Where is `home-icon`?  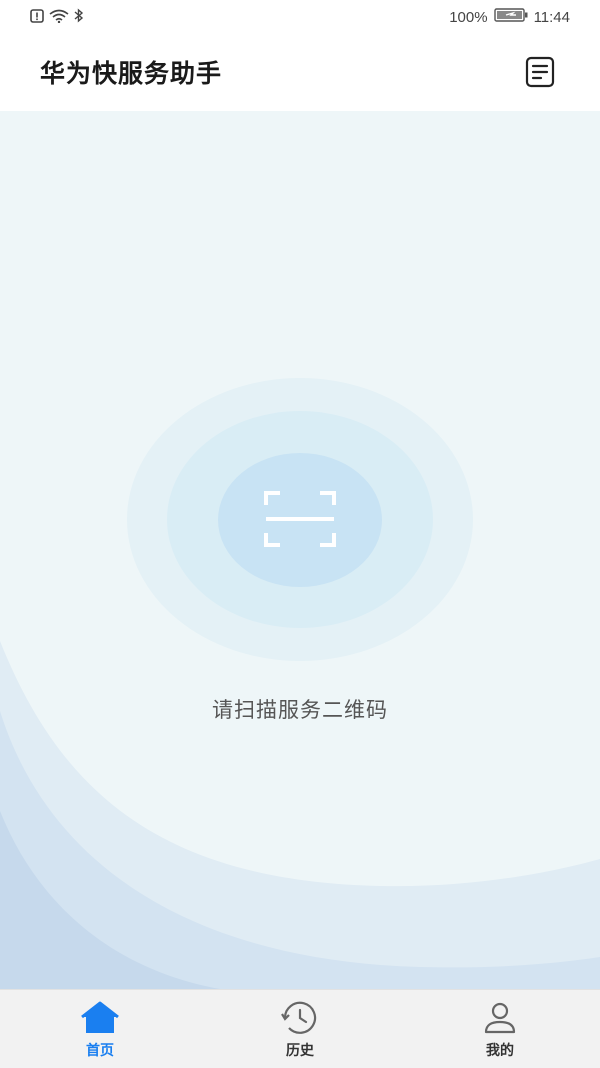 home-icon is located at coordinates (100, 1018).